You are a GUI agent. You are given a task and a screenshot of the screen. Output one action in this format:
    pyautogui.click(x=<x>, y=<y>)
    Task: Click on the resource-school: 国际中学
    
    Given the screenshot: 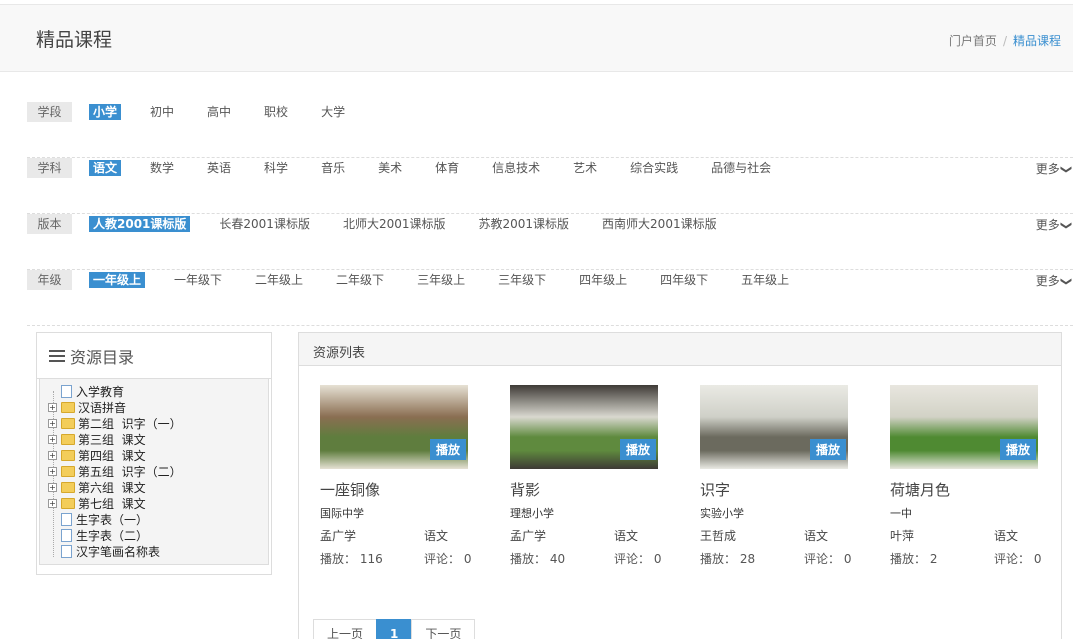 What is the action you would take?
    pyautogui.click(x=342, y=513)
    